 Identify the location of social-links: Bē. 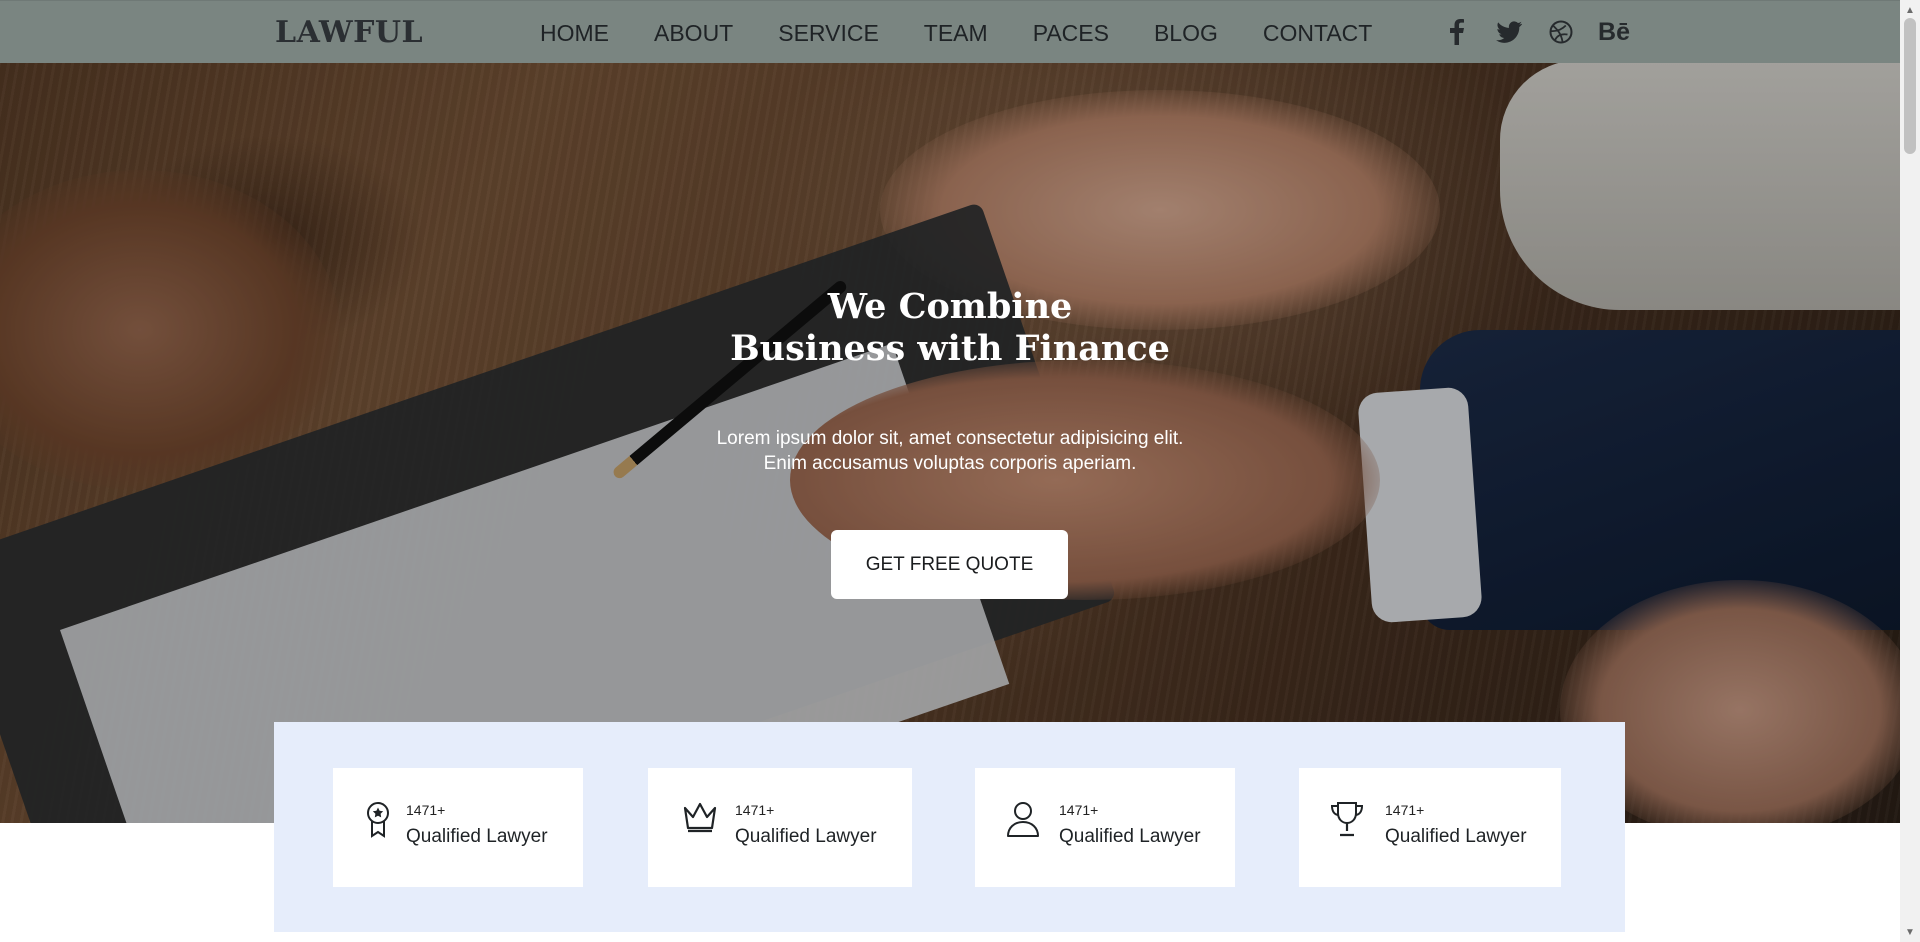
(1544, 32).